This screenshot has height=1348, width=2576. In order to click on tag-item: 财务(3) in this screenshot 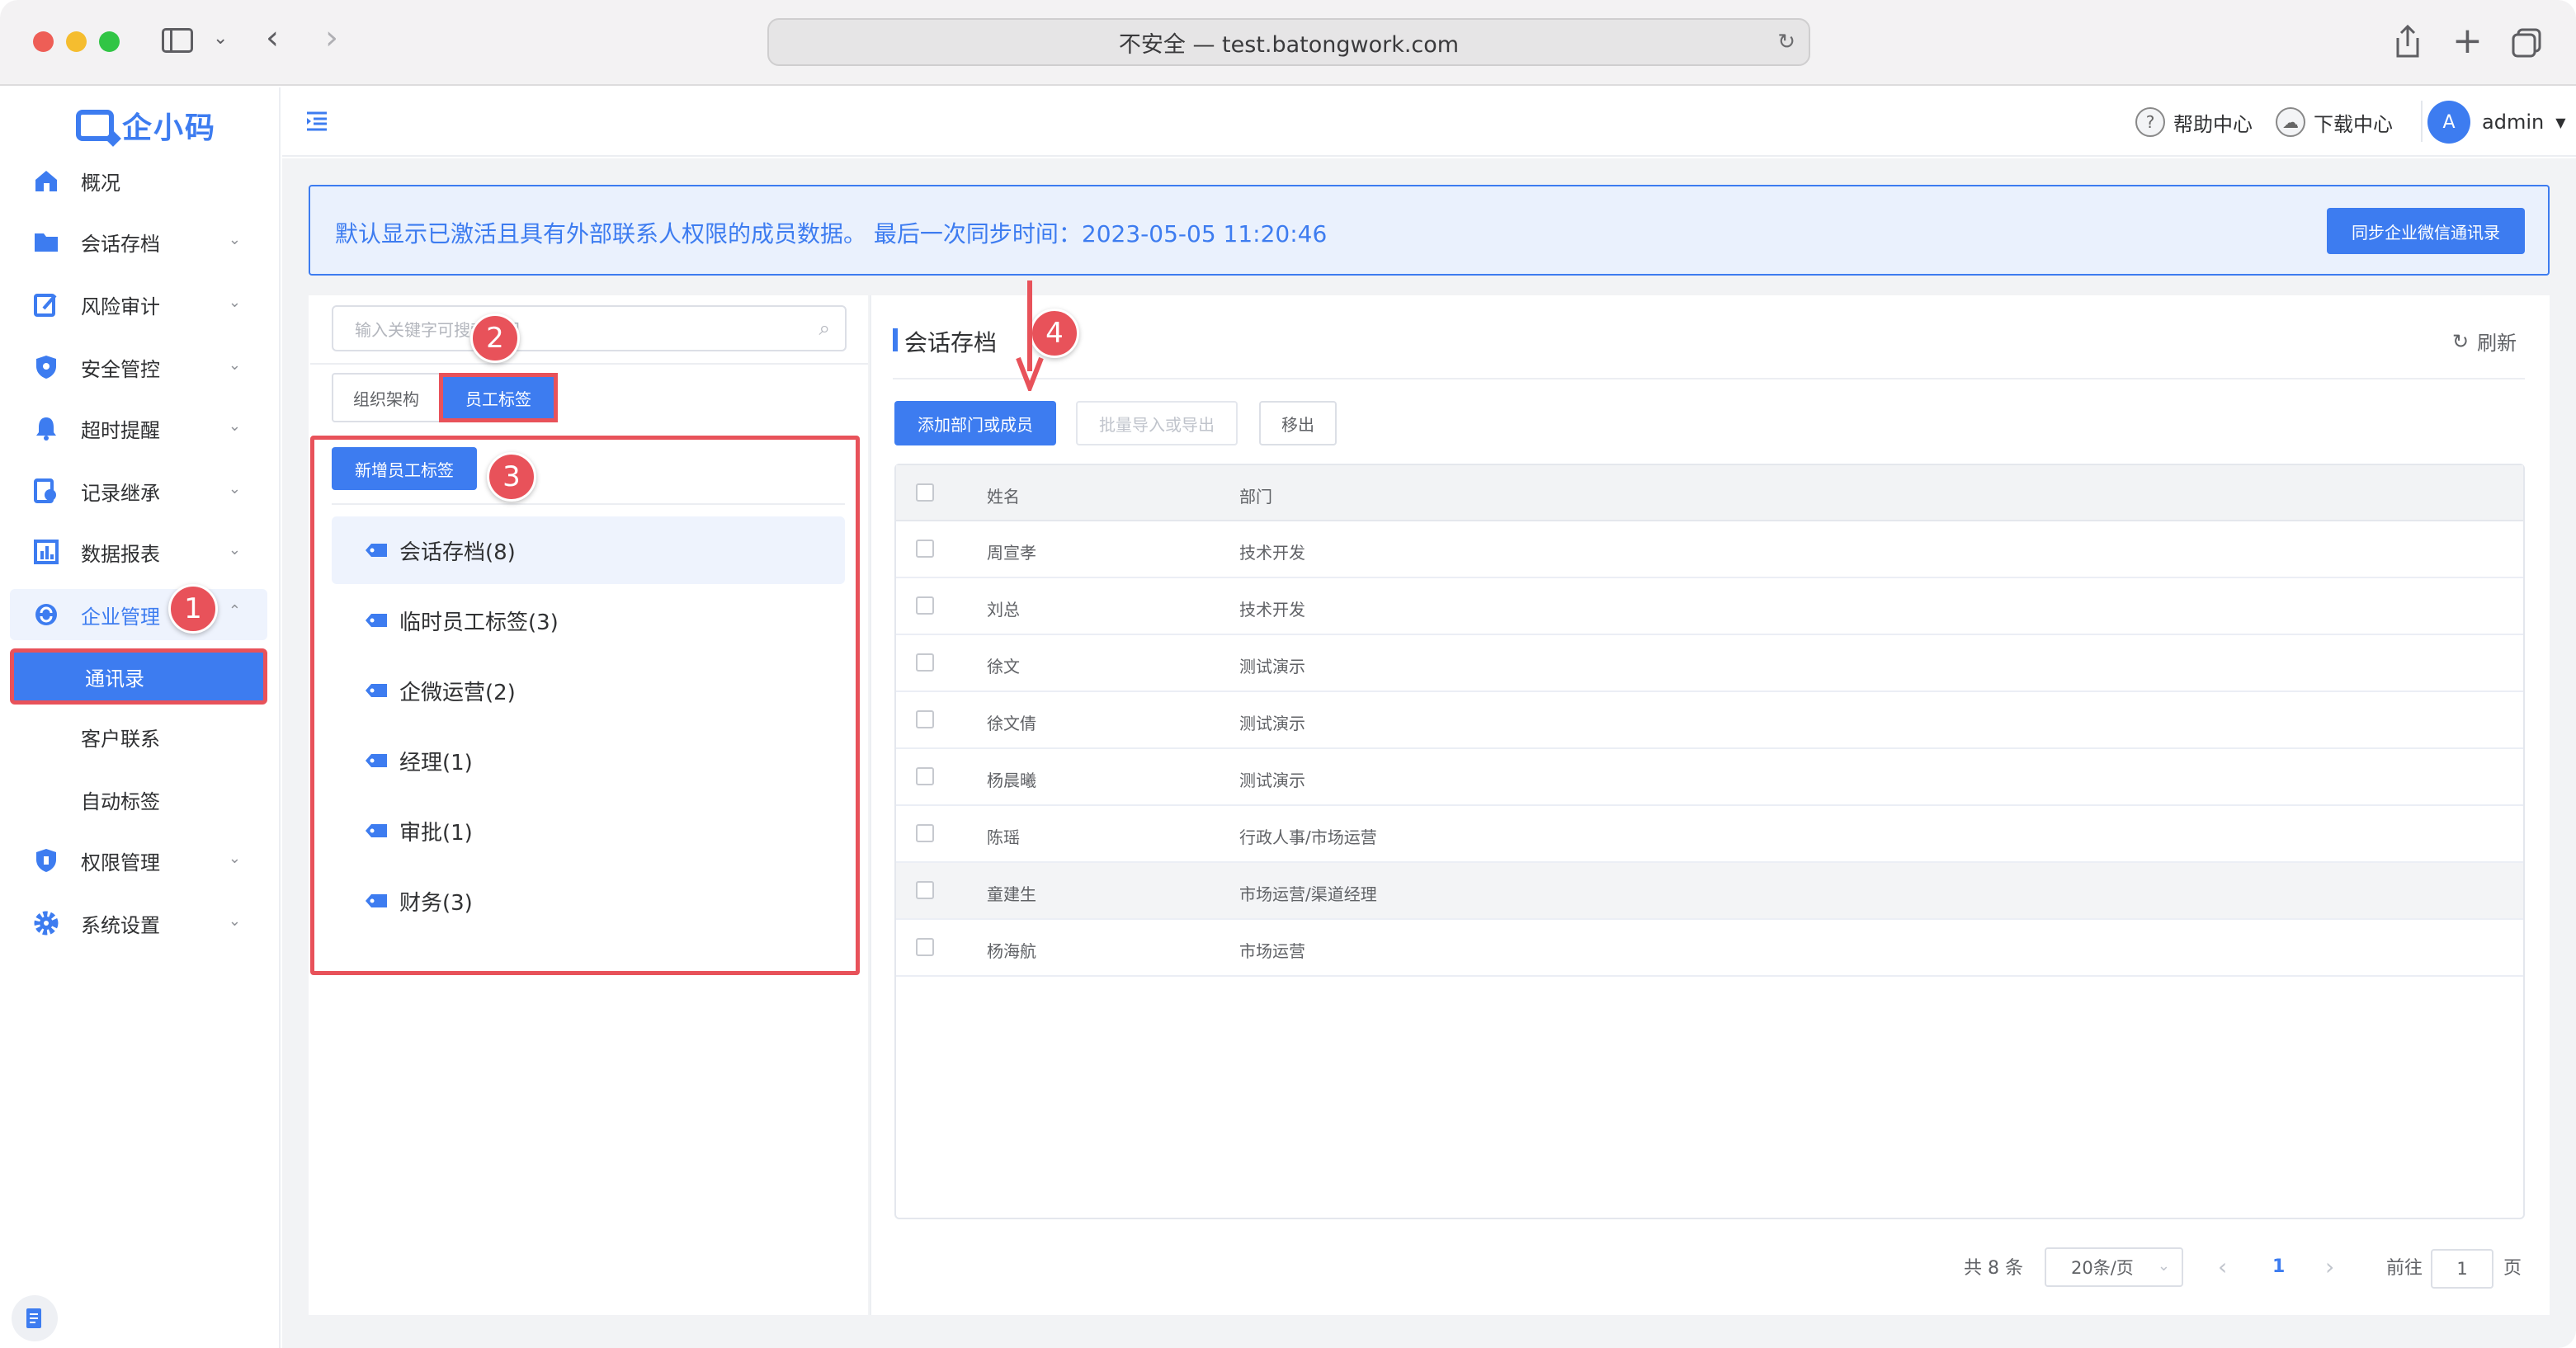, I will do `click(588, 901)`.